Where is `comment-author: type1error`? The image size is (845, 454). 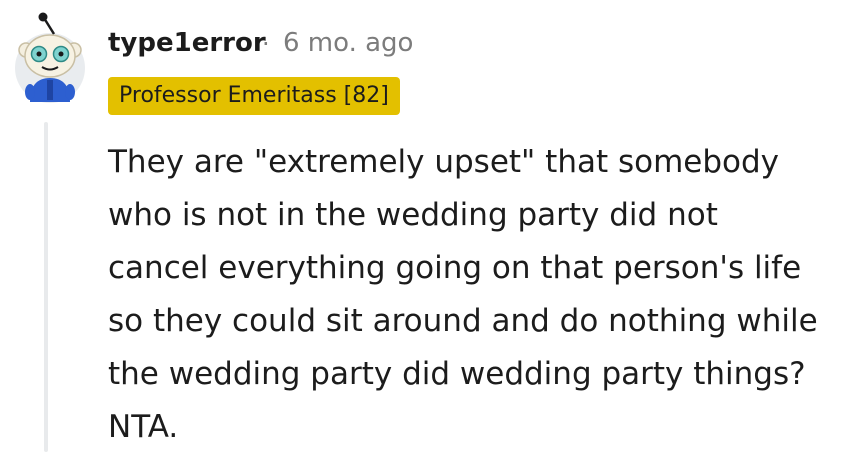
comment-author: type1error is located at coordinates (187, 43).